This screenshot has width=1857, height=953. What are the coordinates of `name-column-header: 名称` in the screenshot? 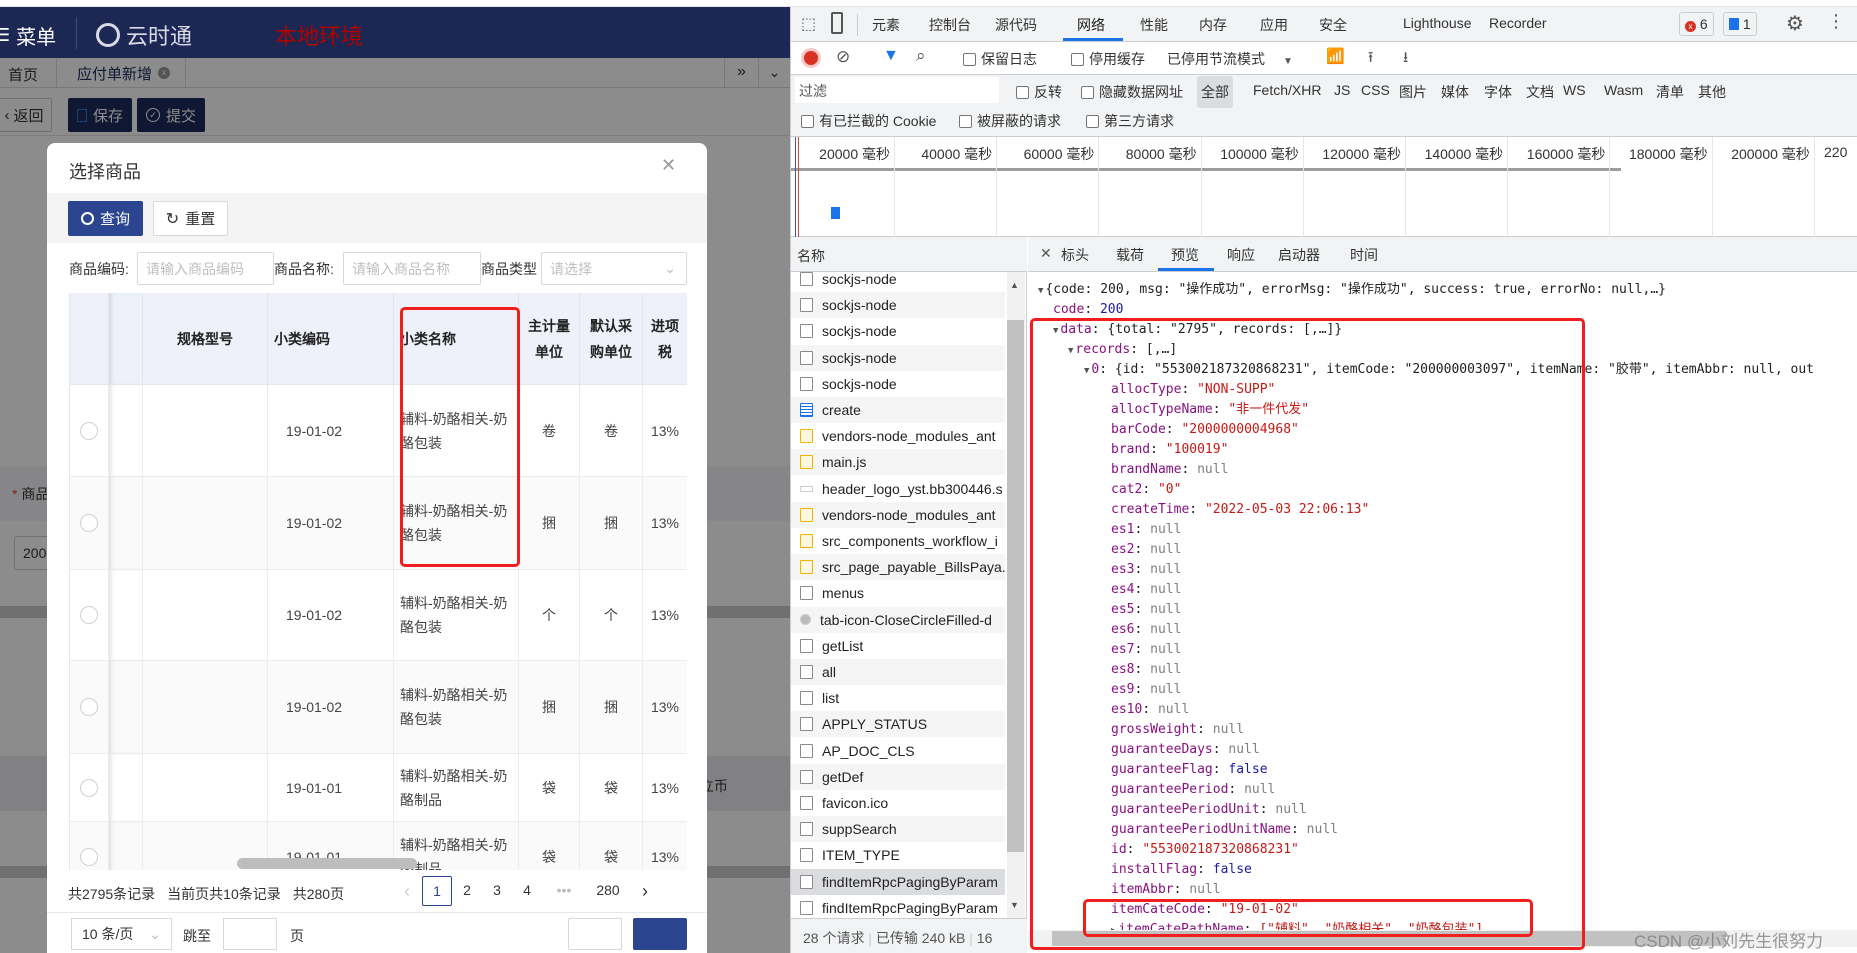 It's located at (909, 254).